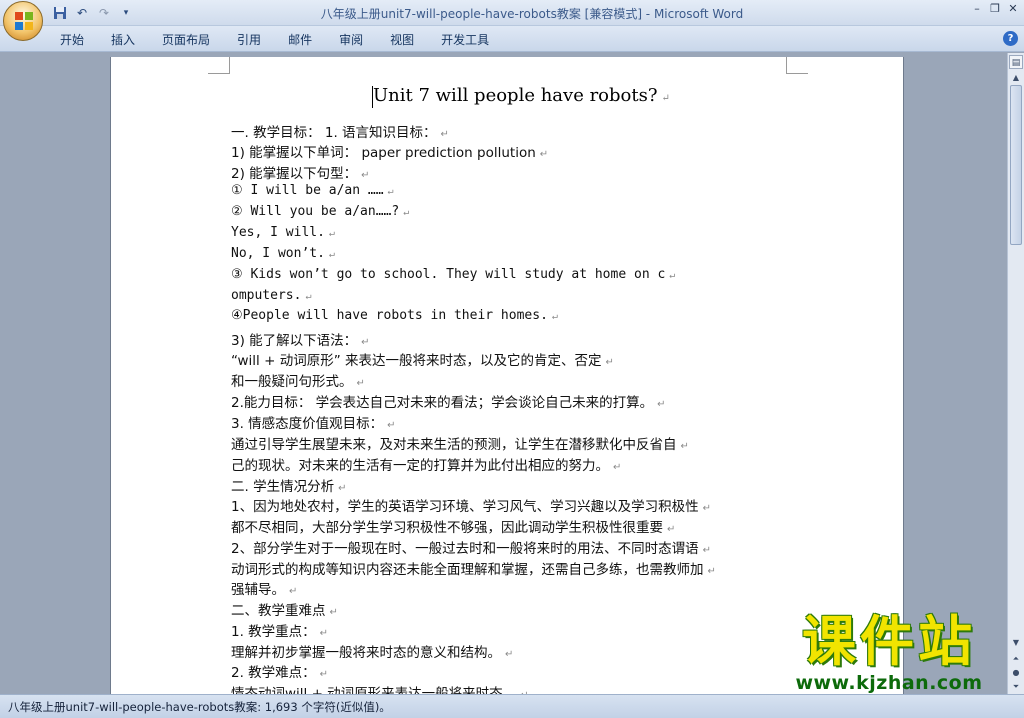 The height and width of the screenshot is (718, 1024). I want to click on document-line: Yes, I will. ↵, so click(283, 232).